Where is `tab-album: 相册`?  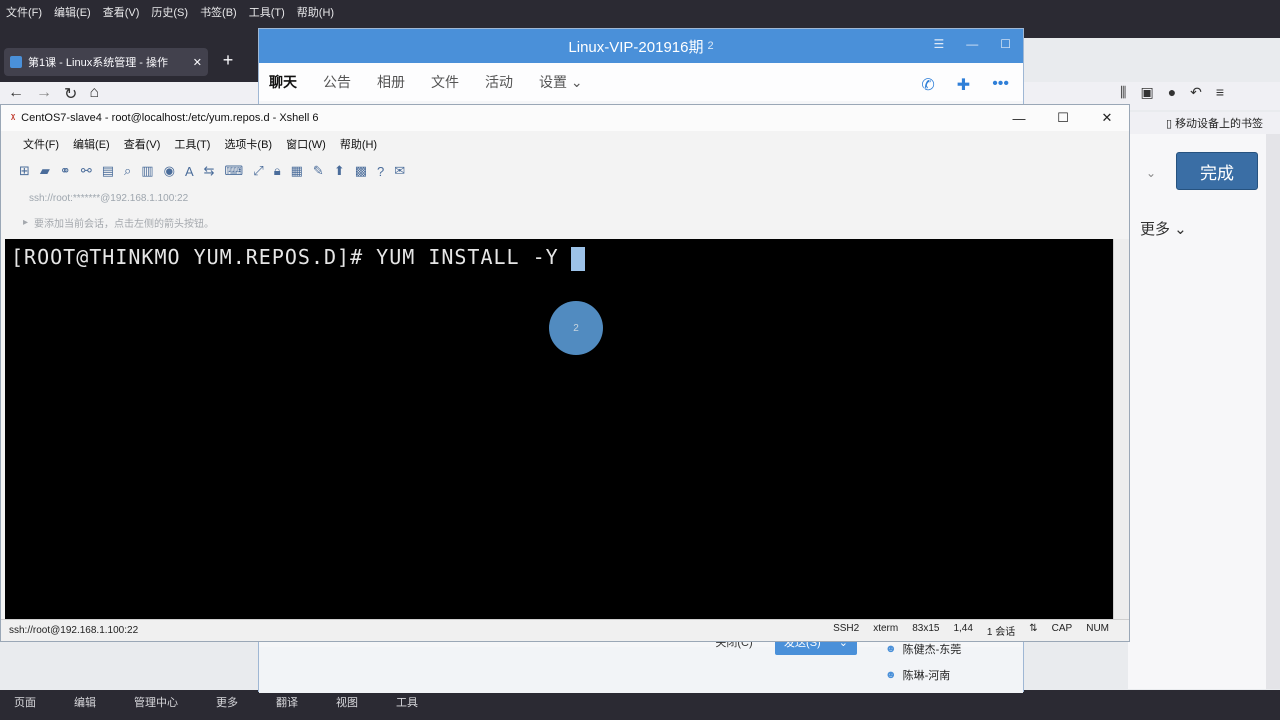
tab-album: 相册 is located at coordinates (391, 82).